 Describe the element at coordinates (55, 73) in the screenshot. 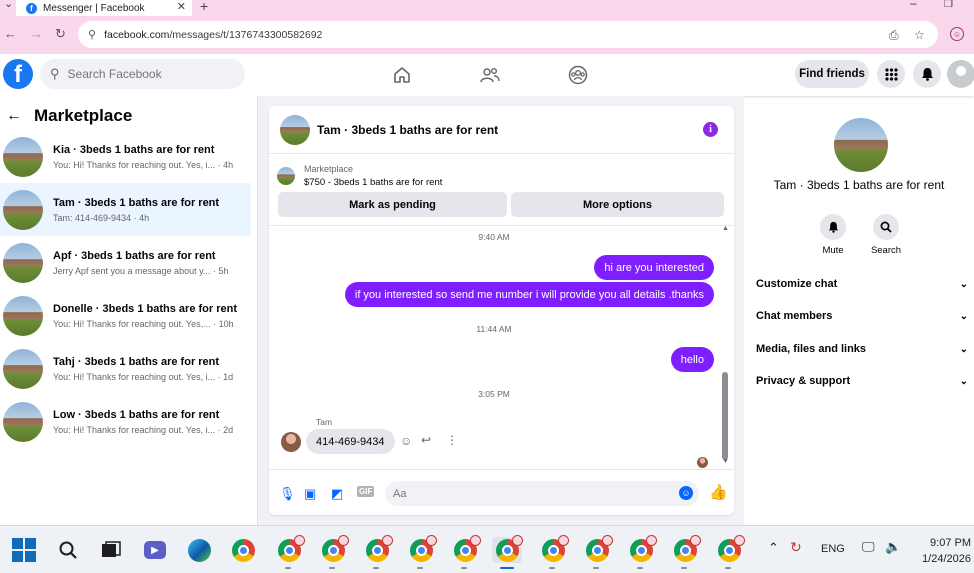

I see `search-icon: ⚲` at that location.